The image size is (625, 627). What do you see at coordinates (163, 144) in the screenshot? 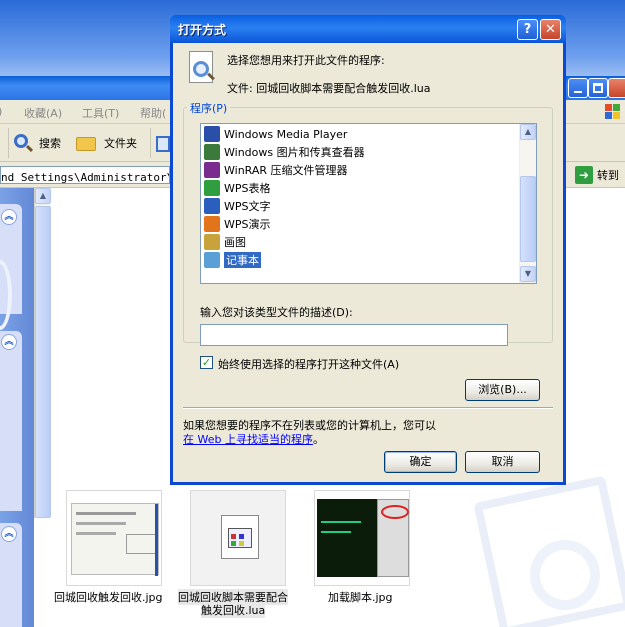
I see `views-icon` at bounding box center [163, 144].